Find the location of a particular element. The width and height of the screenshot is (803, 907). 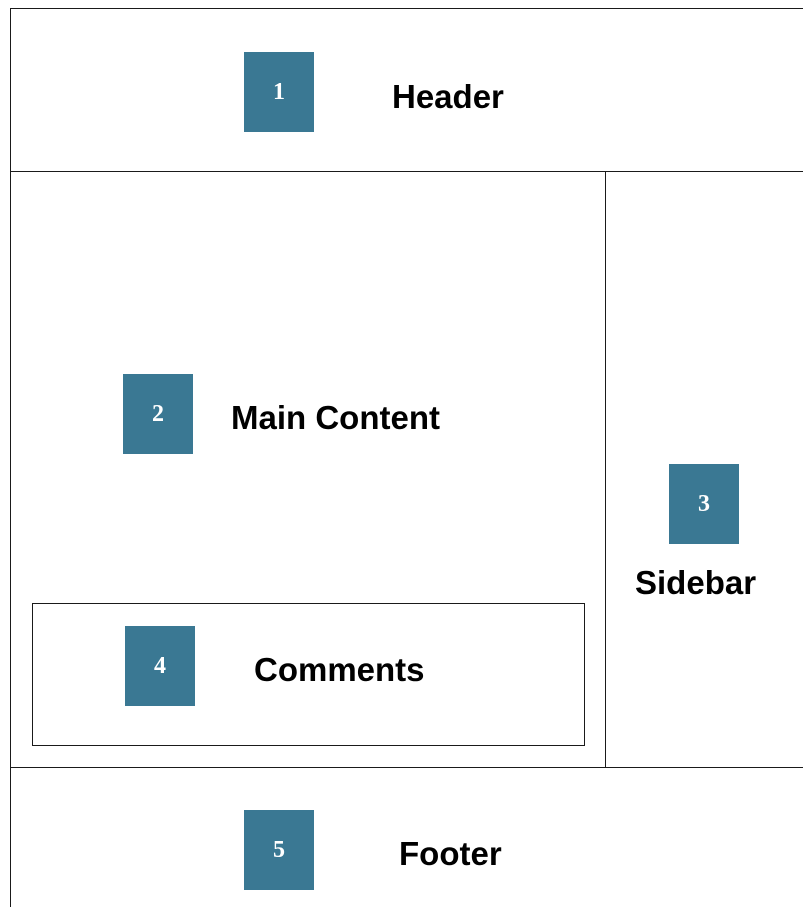

main-content-label: Main Content is located at coordinates (335, 417).